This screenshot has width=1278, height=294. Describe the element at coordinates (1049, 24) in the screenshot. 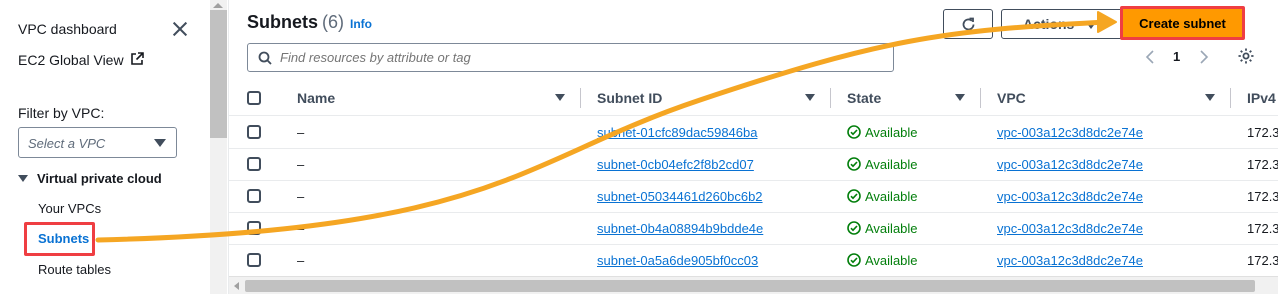

I see `actions-label: Actions` at that location.